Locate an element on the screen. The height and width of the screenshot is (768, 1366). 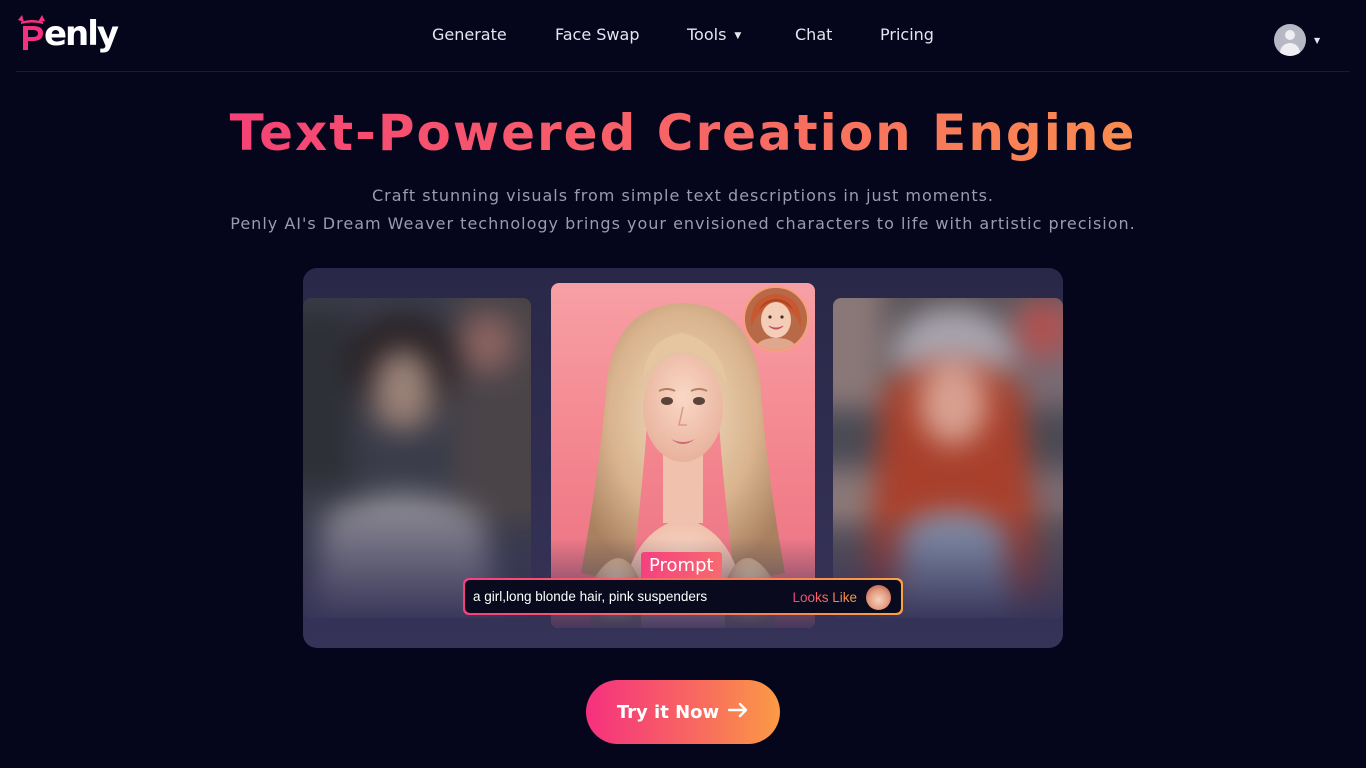
nav-face-swap: Face Swap is located at coordinates (597, 36).